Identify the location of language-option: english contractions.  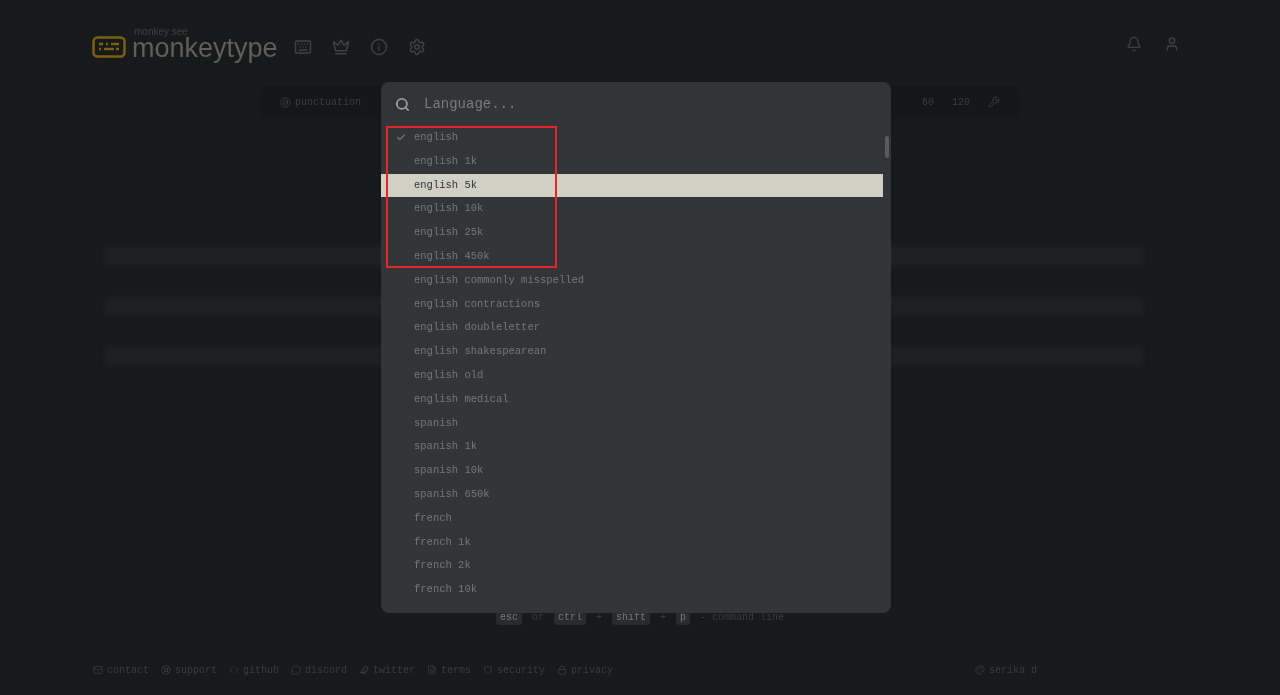
(632, 304).